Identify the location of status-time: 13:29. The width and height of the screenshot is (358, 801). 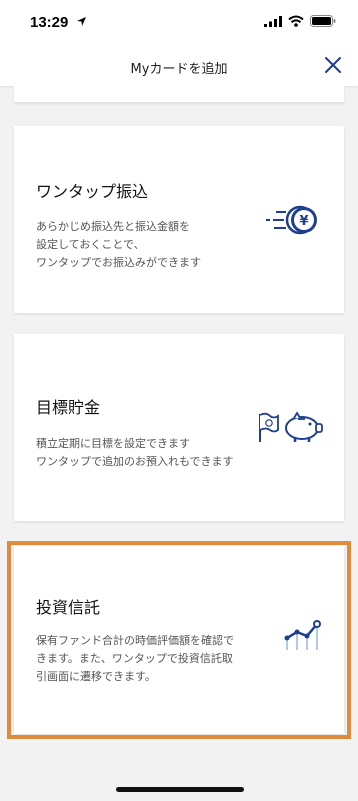
(49, 22).